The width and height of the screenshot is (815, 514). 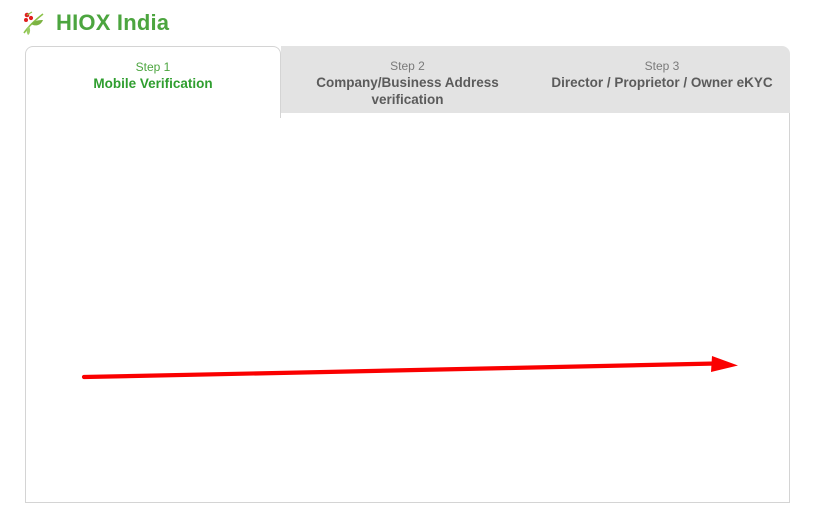 What do you see at coordinates (33, 23) in the screenshot?
I see `plant-sprig-icon` at bounding box center [33, 23].